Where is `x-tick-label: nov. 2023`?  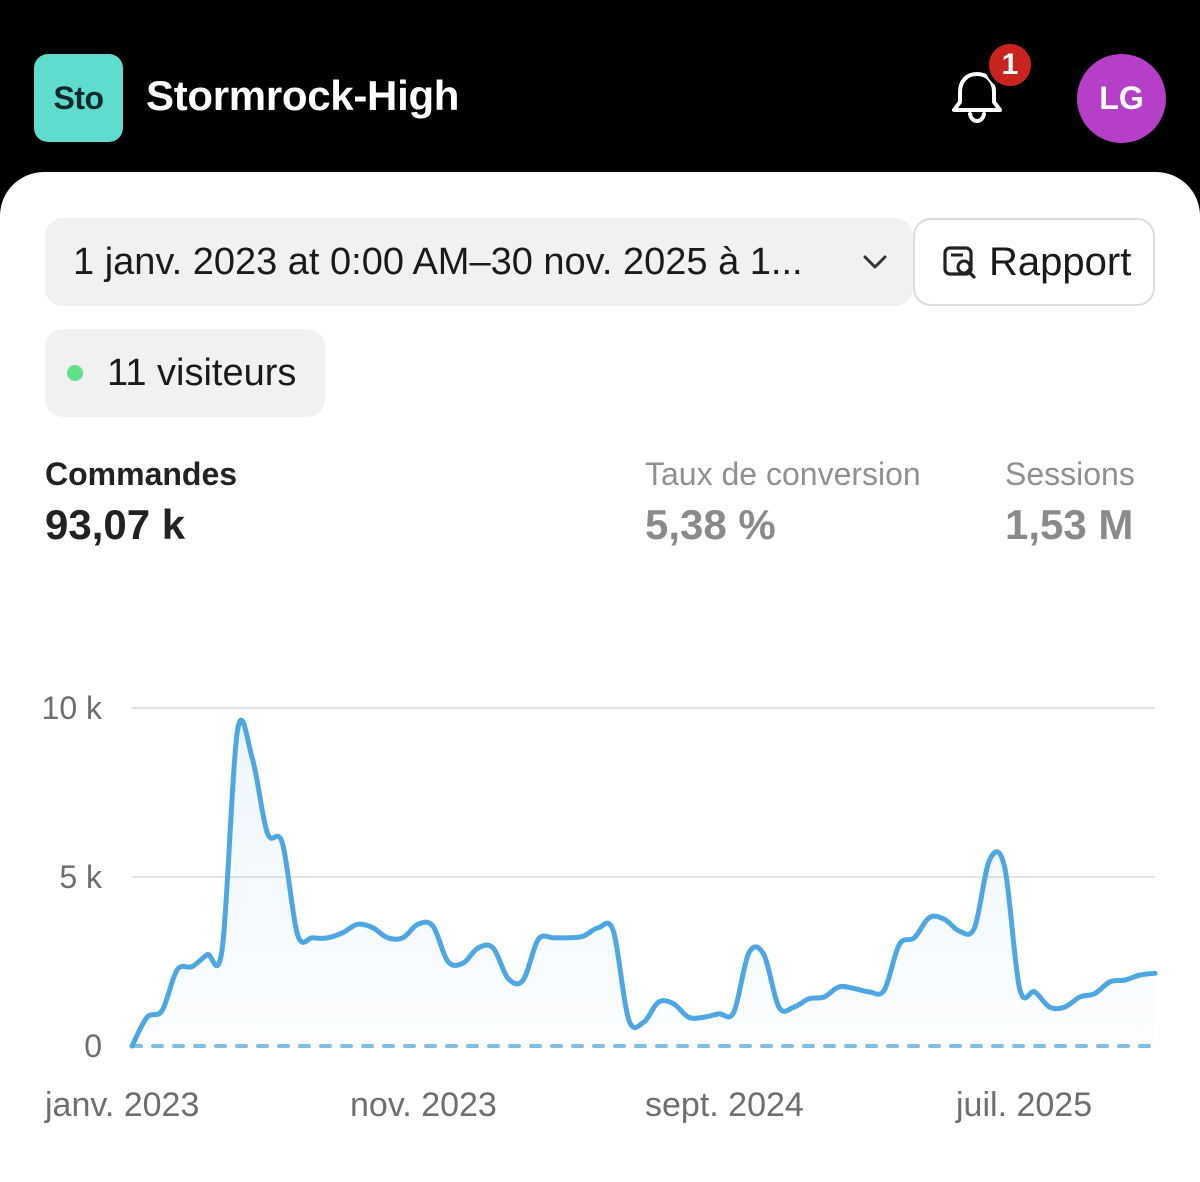
x-tick-label: nov. 2023 is located at coordinates (423, 1105).